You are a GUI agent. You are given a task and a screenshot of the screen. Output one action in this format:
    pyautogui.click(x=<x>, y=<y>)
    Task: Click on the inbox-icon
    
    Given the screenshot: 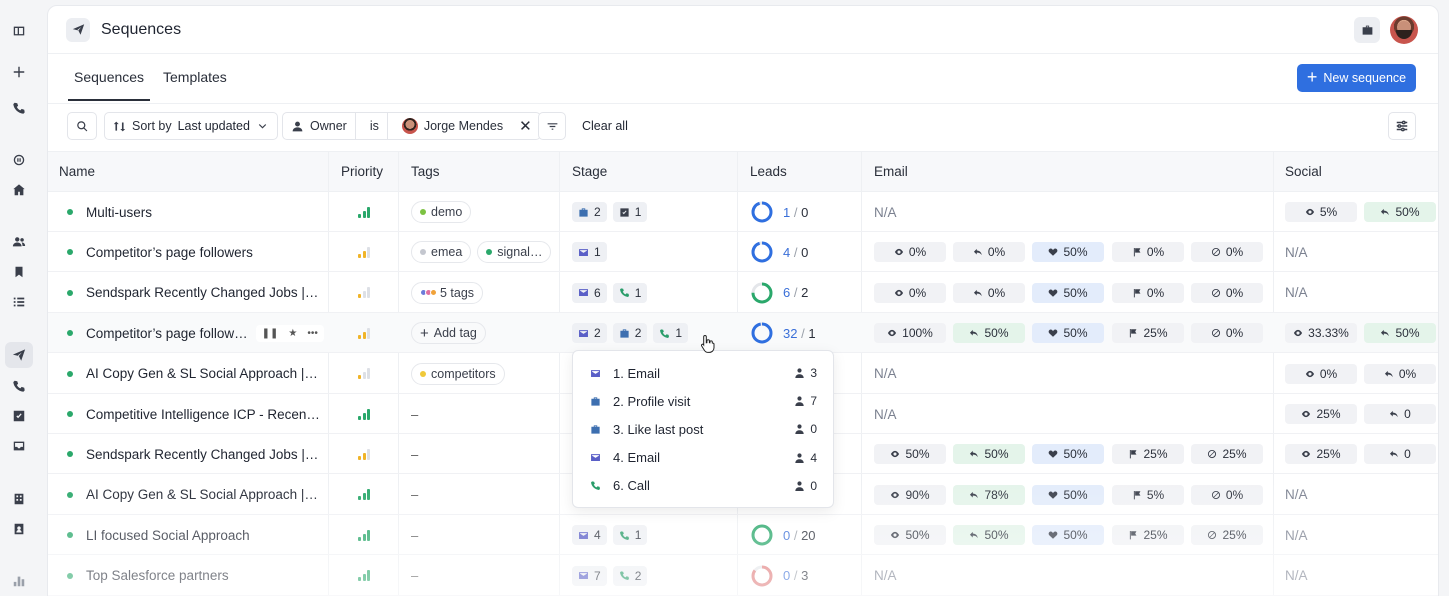 What is the action you would take?
    pyautogui.click(x=19, y=446)
    